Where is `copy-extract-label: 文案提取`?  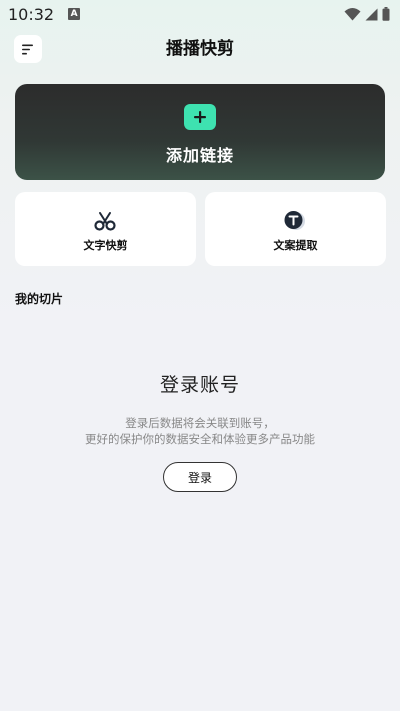
copy-extract-label: 文案提取 is located at coordinates (295, 245).